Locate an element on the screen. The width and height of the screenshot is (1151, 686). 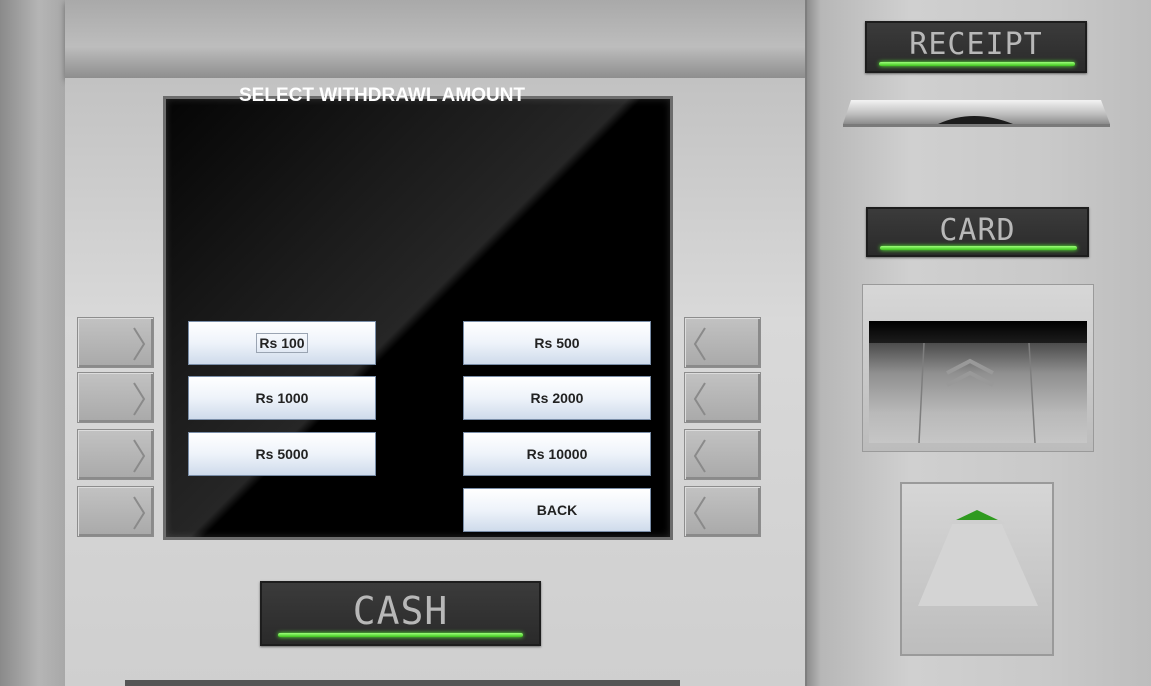
rs10000-button: Rs 10000 is located at coordinates (557, 454).